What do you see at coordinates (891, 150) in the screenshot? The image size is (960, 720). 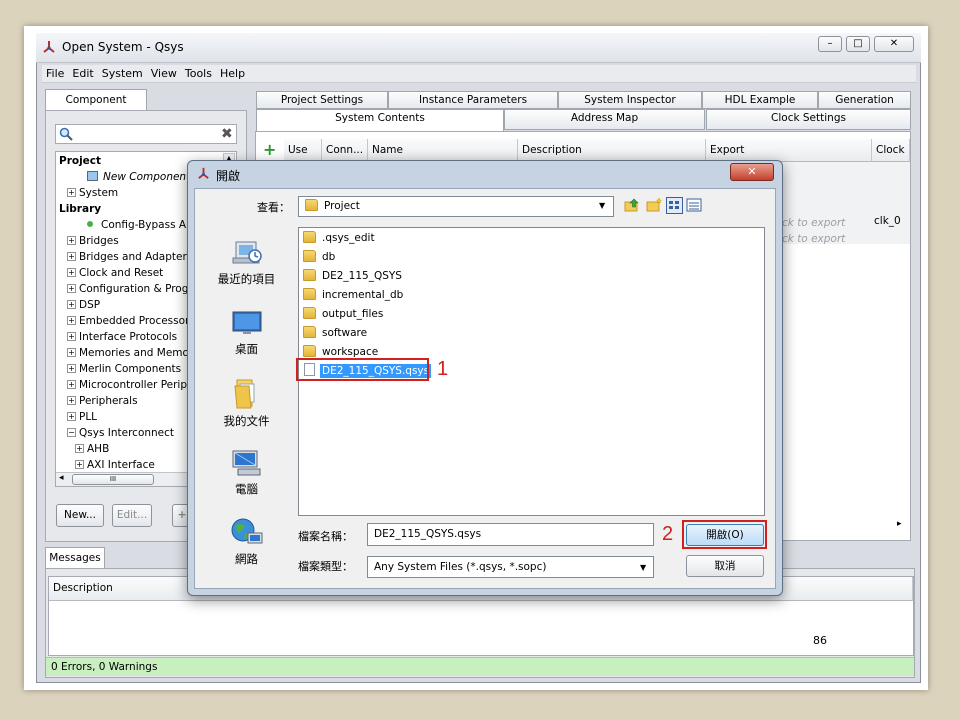 I see `column-header-clock: Clock` at bounding box center [891, 150].